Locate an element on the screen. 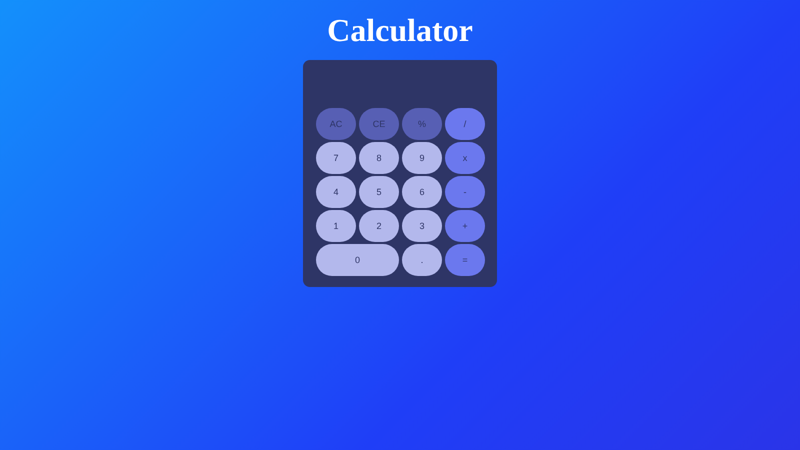  calculator-key: 6 is located at coordinates (422, 192).